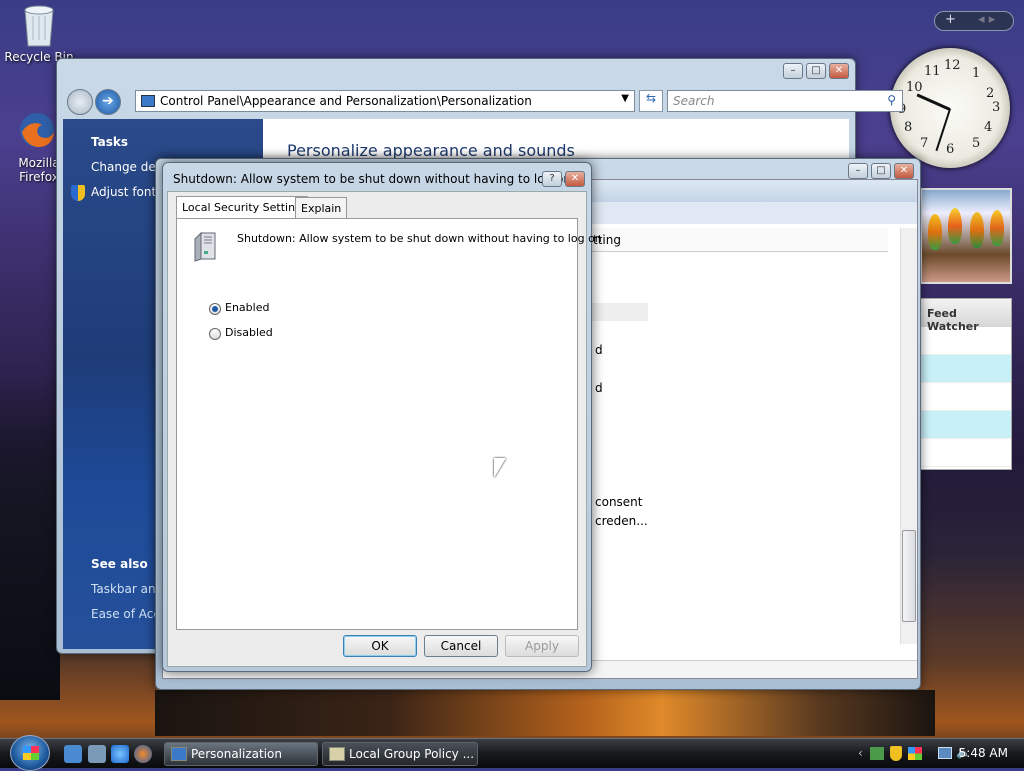  I want to click on tab-local-security-setting: Local Security Setting, so click(242, 208).